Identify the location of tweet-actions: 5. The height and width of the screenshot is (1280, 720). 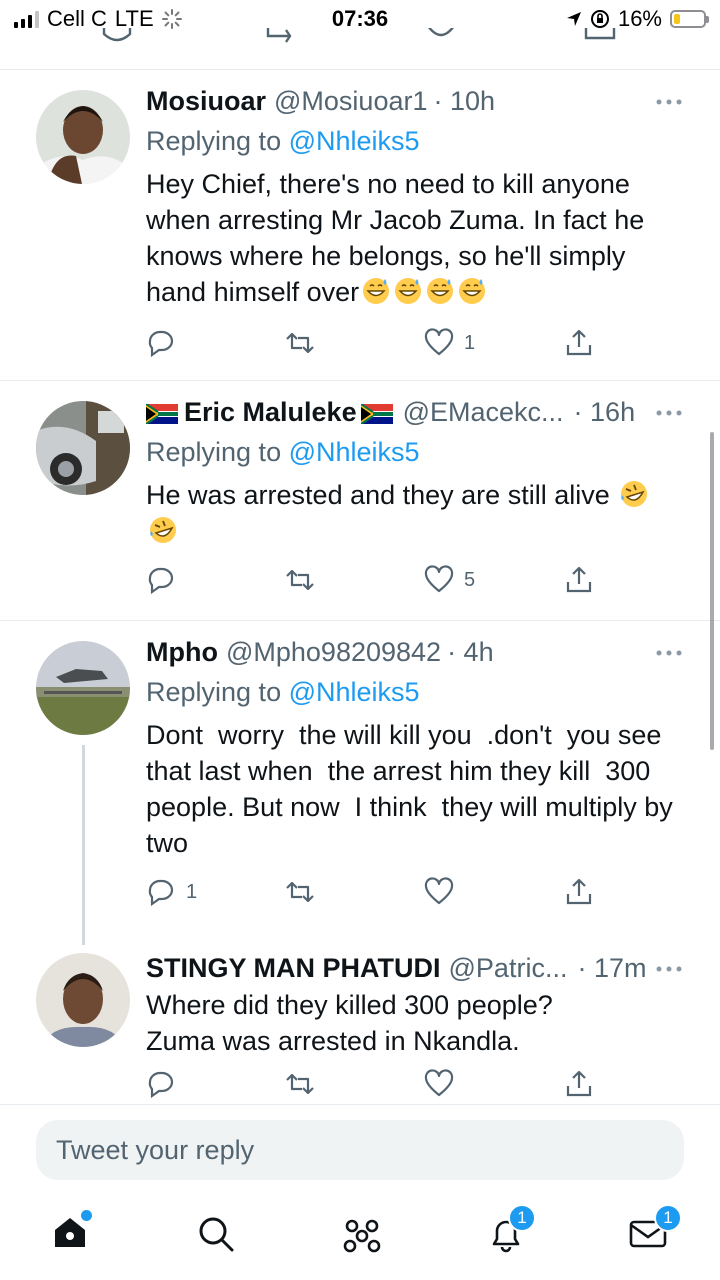
(376, 582).